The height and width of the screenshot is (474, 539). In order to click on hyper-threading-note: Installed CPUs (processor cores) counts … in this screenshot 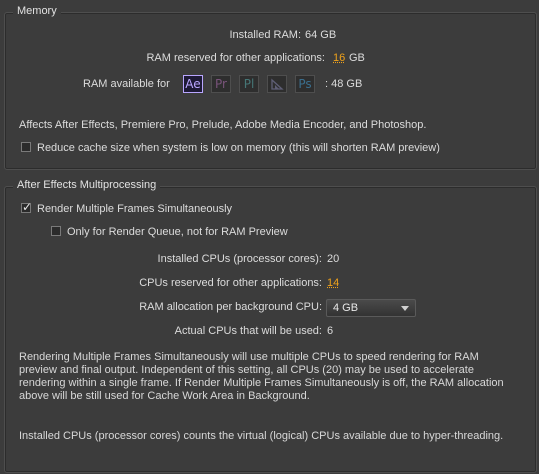, I will do `click(261, 436)`.